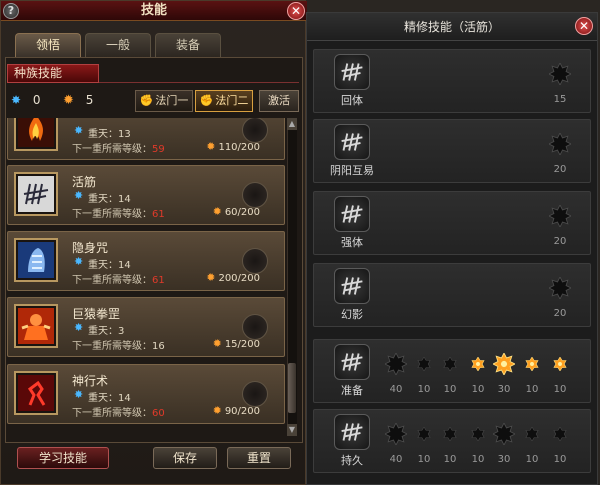  I want to click on scroll-down-icon: ▼, so click(292, 430).